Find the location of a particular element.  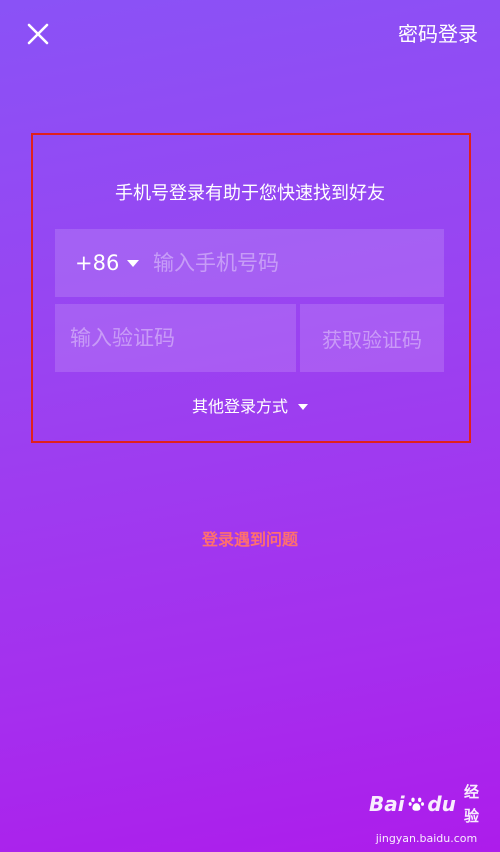

login-problem-link: 登录遇到问题 is located at coordinates (250, 540).